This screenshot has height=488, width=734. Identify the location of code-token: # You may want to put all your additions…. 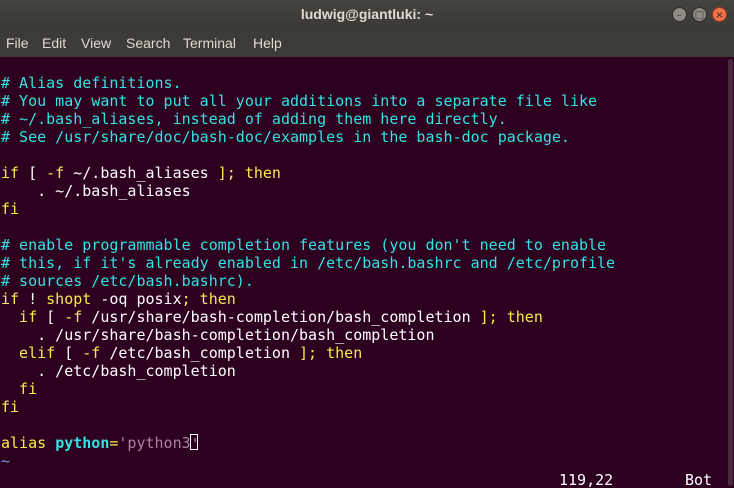
(299, 101).